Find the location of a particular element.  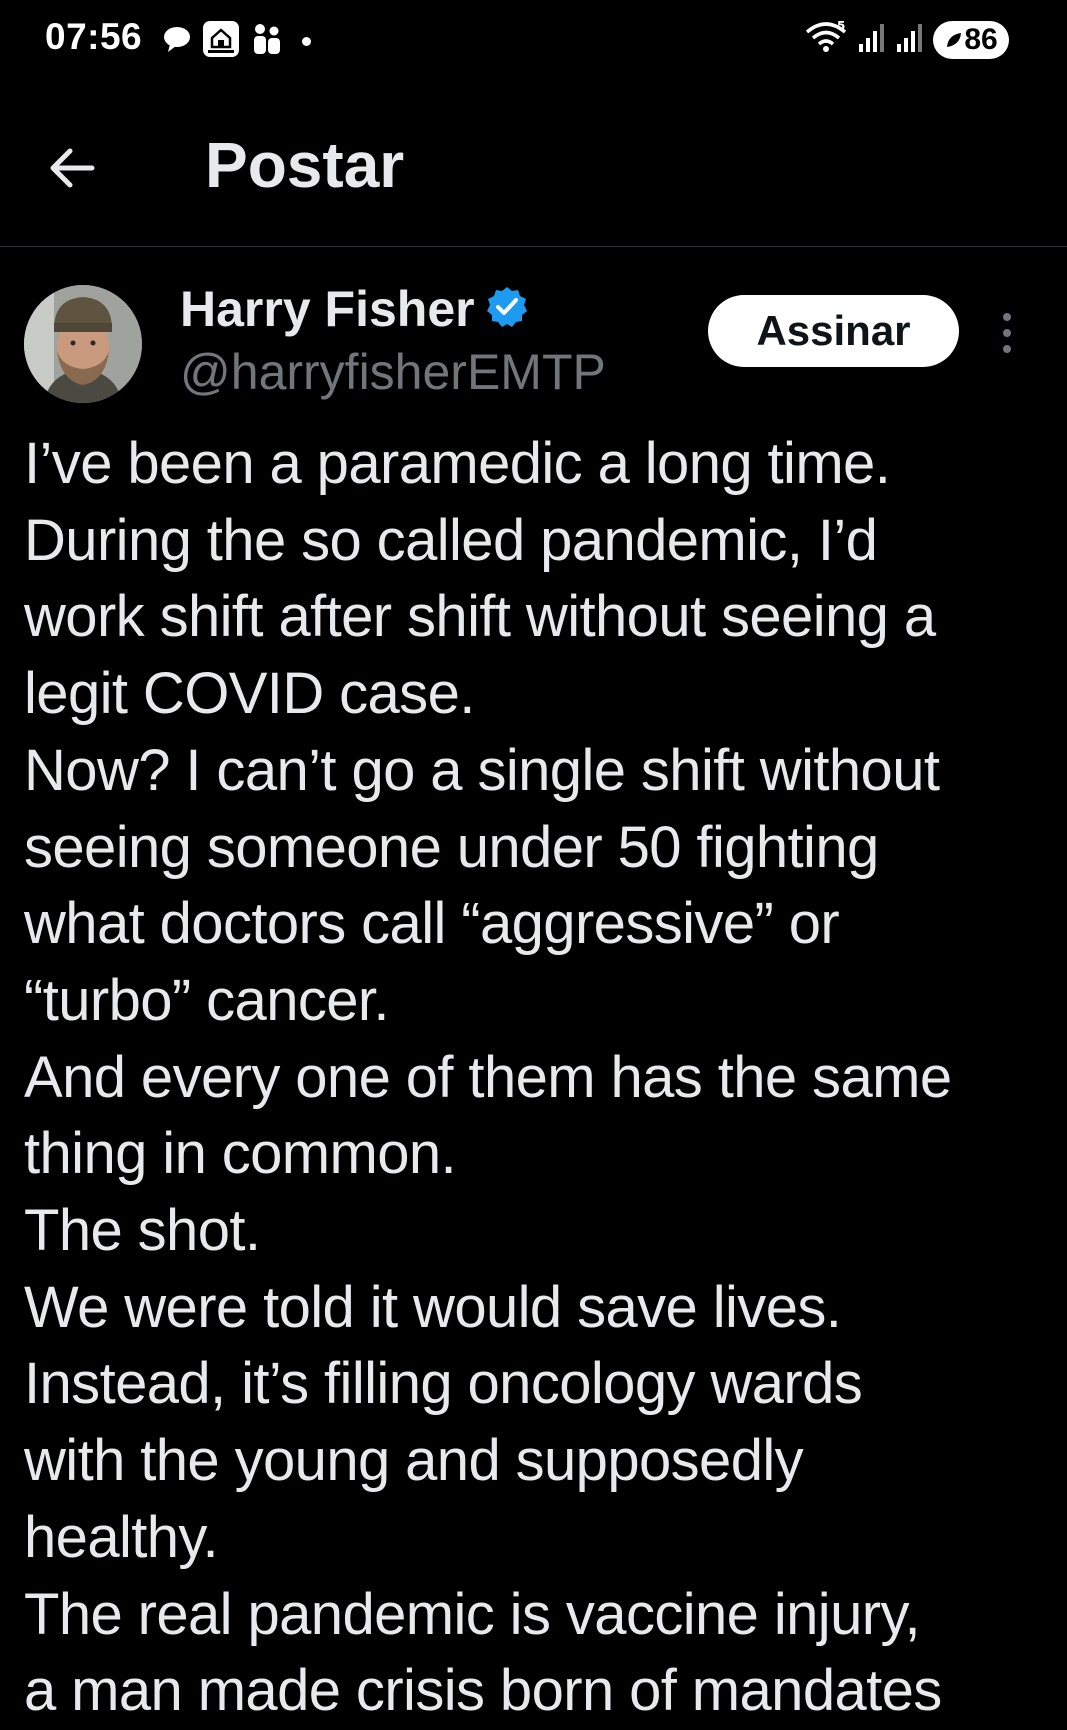

avatar is located at coordinates (83, 344).